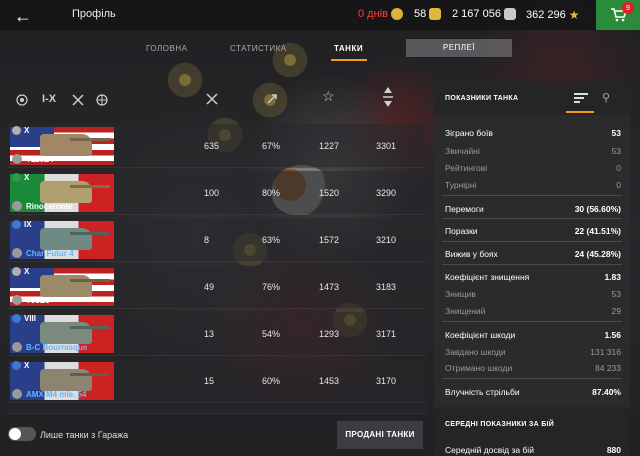  What do you see at coordinates (459, 48) in the screenshot?
I see `replays-button: РЕПЛЕЇ` at bounding box center [459, 48].